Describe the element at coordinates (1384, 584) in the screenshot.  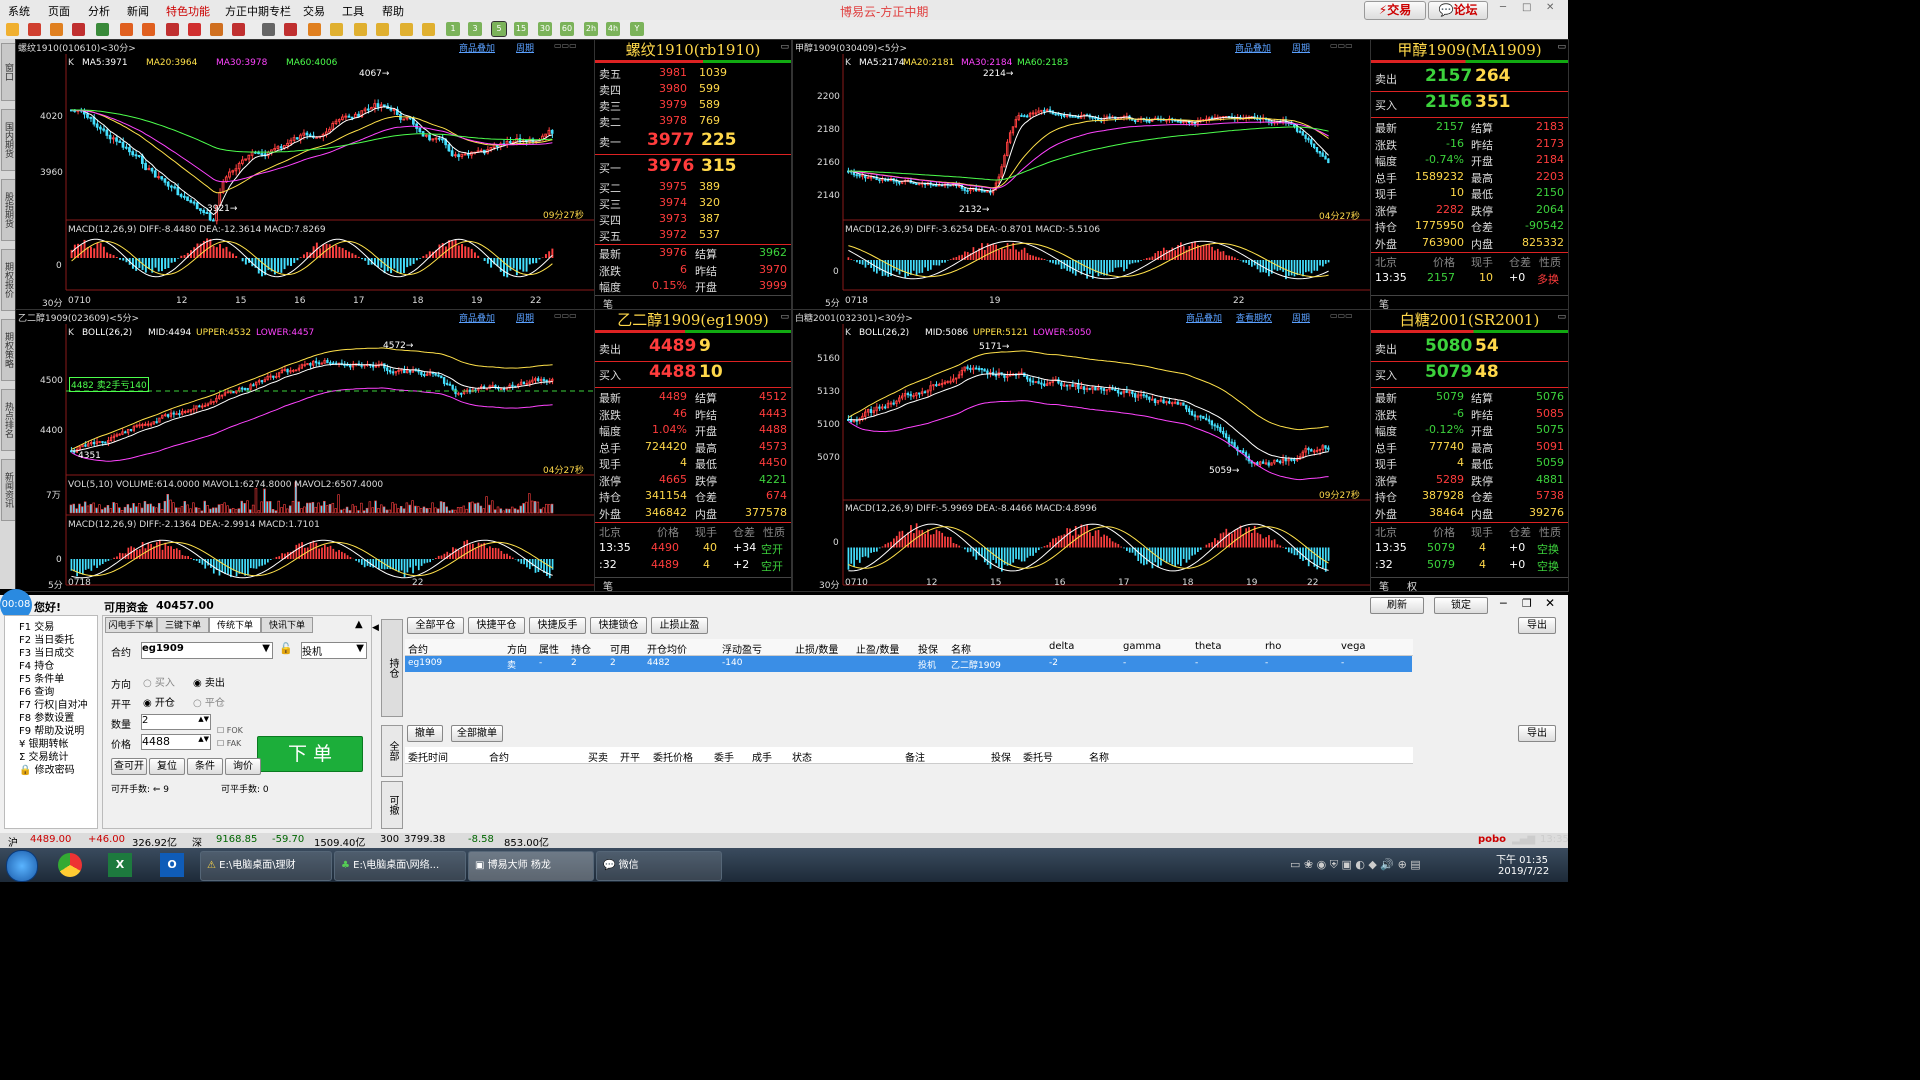
I see `quote-footer-tab: 笔` at that location.